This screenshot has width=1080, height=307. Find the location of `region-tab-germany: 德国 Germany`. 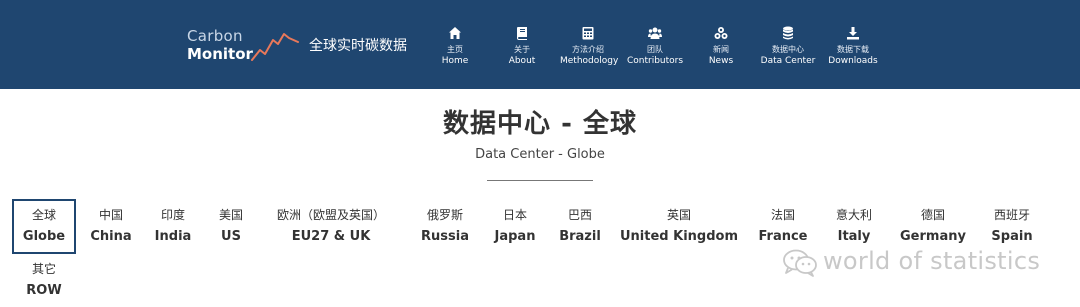

region-tab-germany: 德国 Germany is located at coordinates (933, 227).